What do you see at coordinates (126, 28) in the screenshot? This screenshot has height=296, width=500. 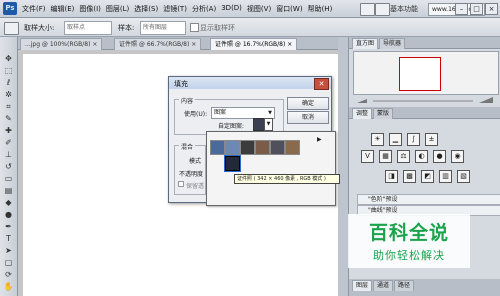 I see `sample-label: 样本:` at bounding box center [126, 28].